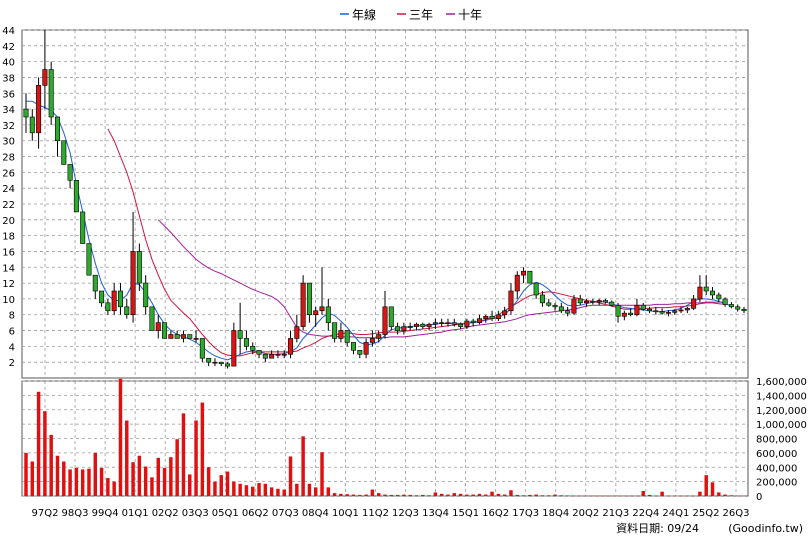 The height and width of the screenshot is (544, 808). Describe the element at coordinates (8, 78) in the screenshot. I see `price-tick-label: 38` at that location.